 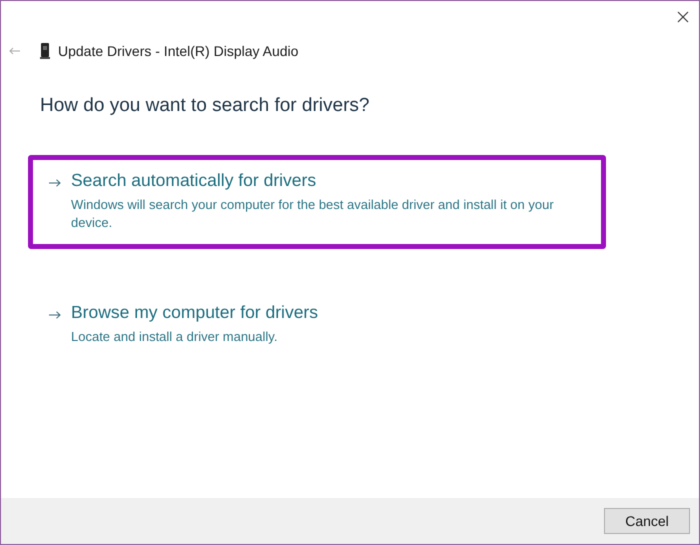 I want to click on option-link: Browse my computer for drivers, so click(x=194, y=312).